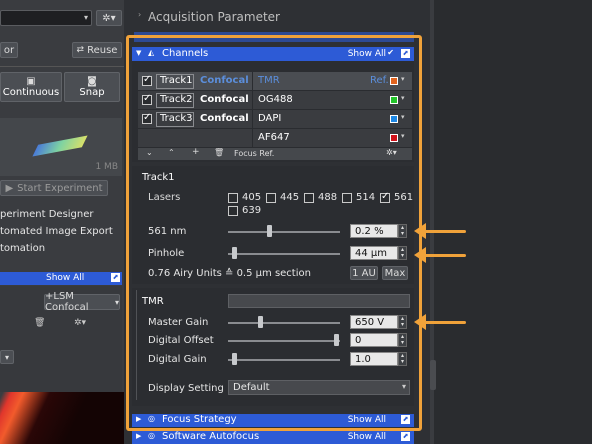 This screenshot has width=592, height=444. What do you see at coordinates (319, 387) in the screenshot?
I see `display-setting-select: Default ▾` at bounding box center [319, 387].